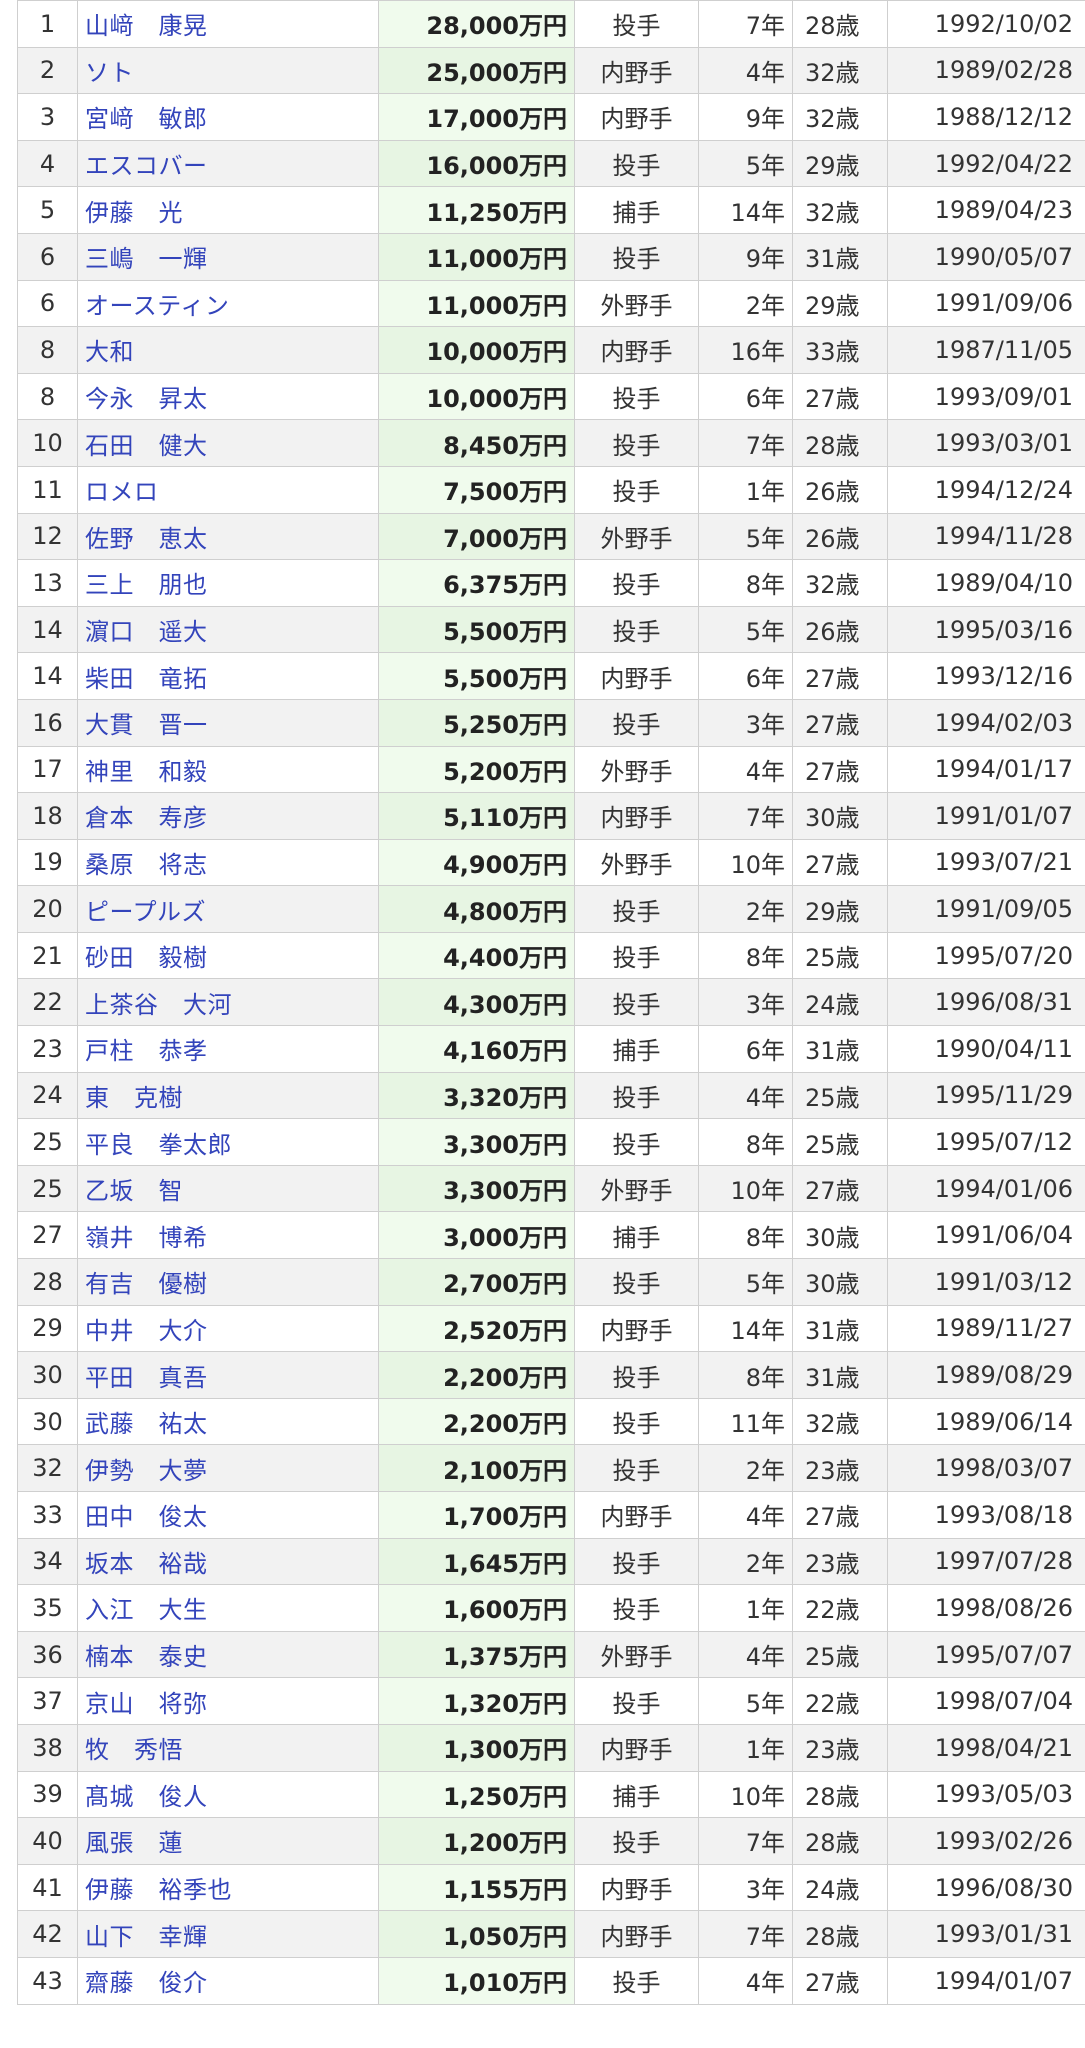 The height and width of the screenshot is (2048, 1085). I want to click on age-cell: 27歳, so click(840, 1980).